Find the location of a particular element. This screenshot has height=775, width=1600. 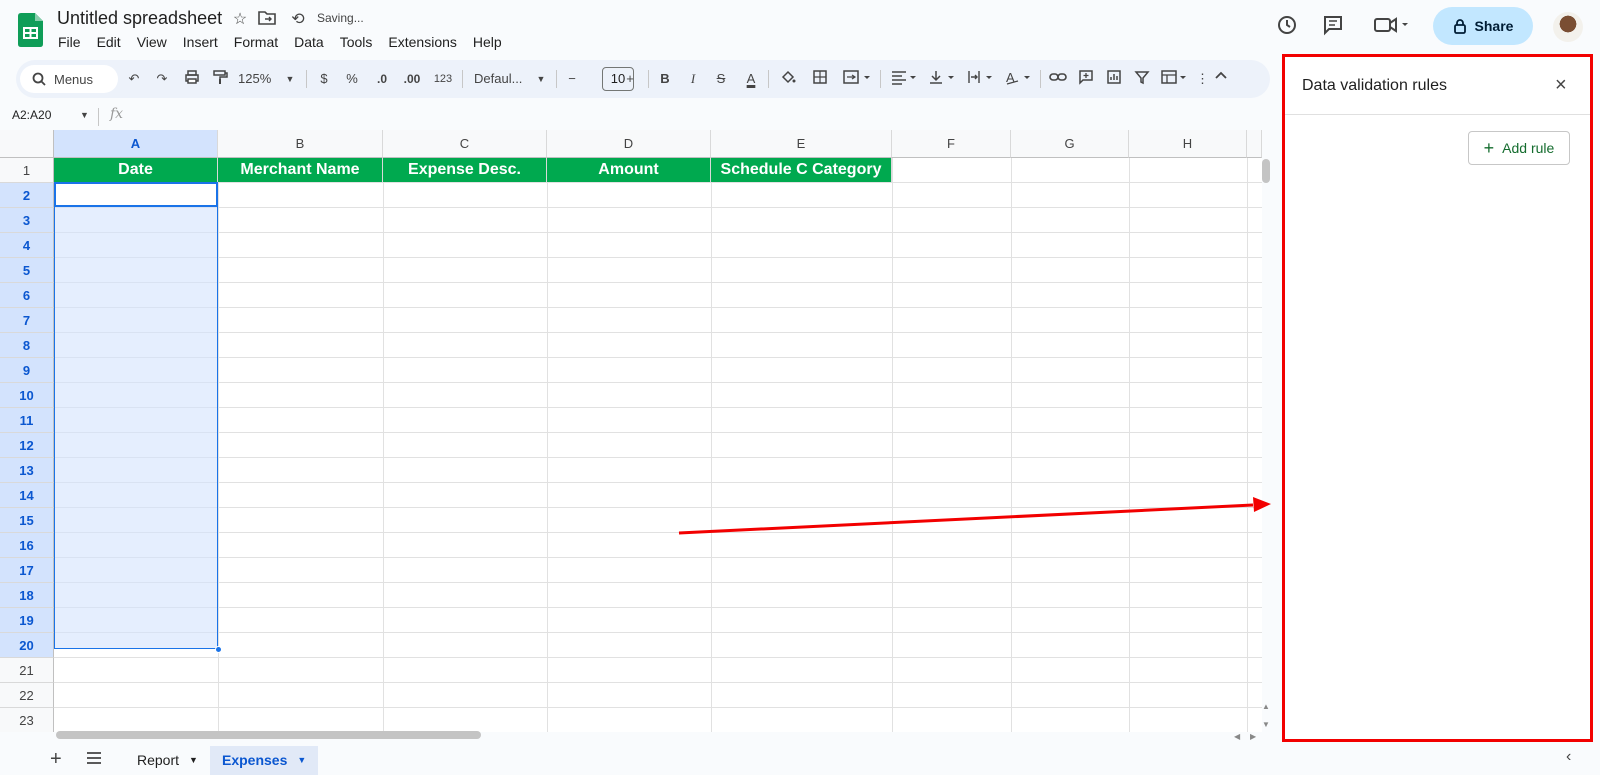

zoom-select: 125% is located at coordinates (261, 79).